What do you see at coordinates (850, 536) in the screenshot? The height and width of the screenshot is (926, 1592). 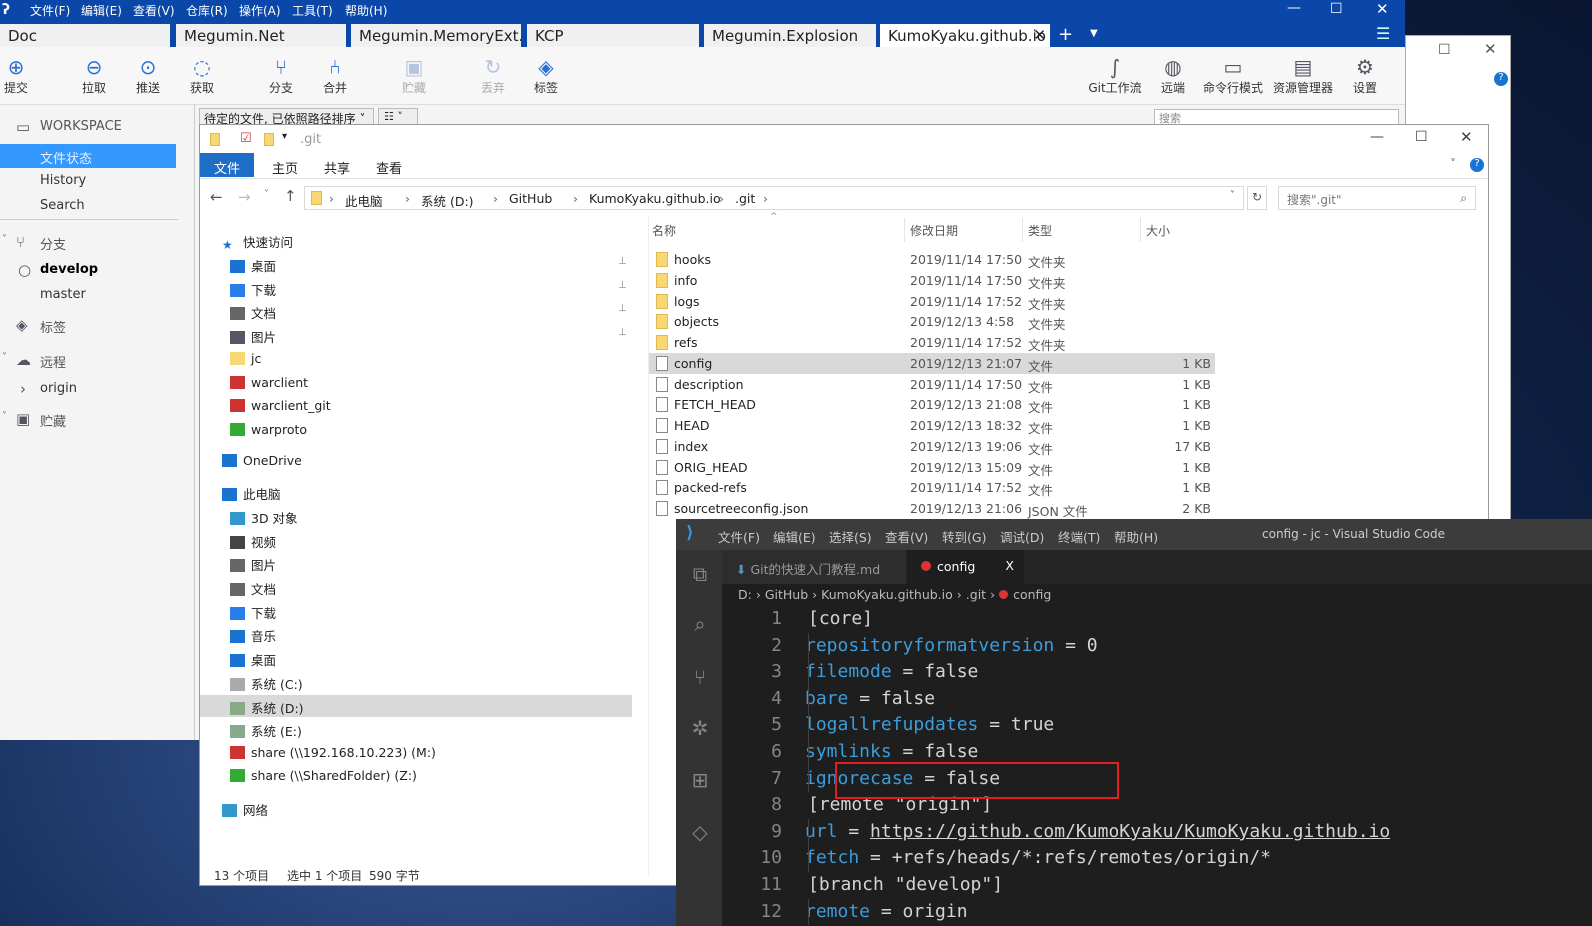 I see `menu-item: 选择(S)` at bounding box center [850, 536].